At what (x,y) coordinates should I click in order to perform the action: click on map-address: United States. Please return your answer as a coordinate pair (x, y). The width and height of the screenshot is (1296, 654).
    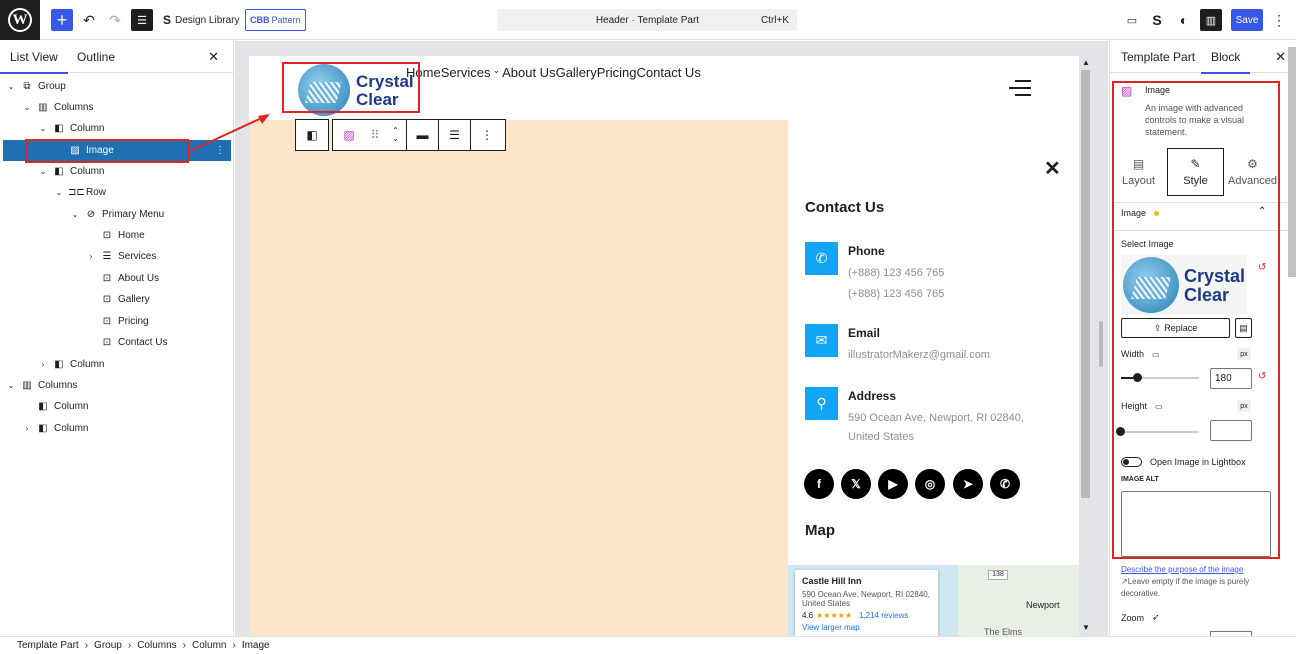
    Looking at the image, I should click on (826, 603).